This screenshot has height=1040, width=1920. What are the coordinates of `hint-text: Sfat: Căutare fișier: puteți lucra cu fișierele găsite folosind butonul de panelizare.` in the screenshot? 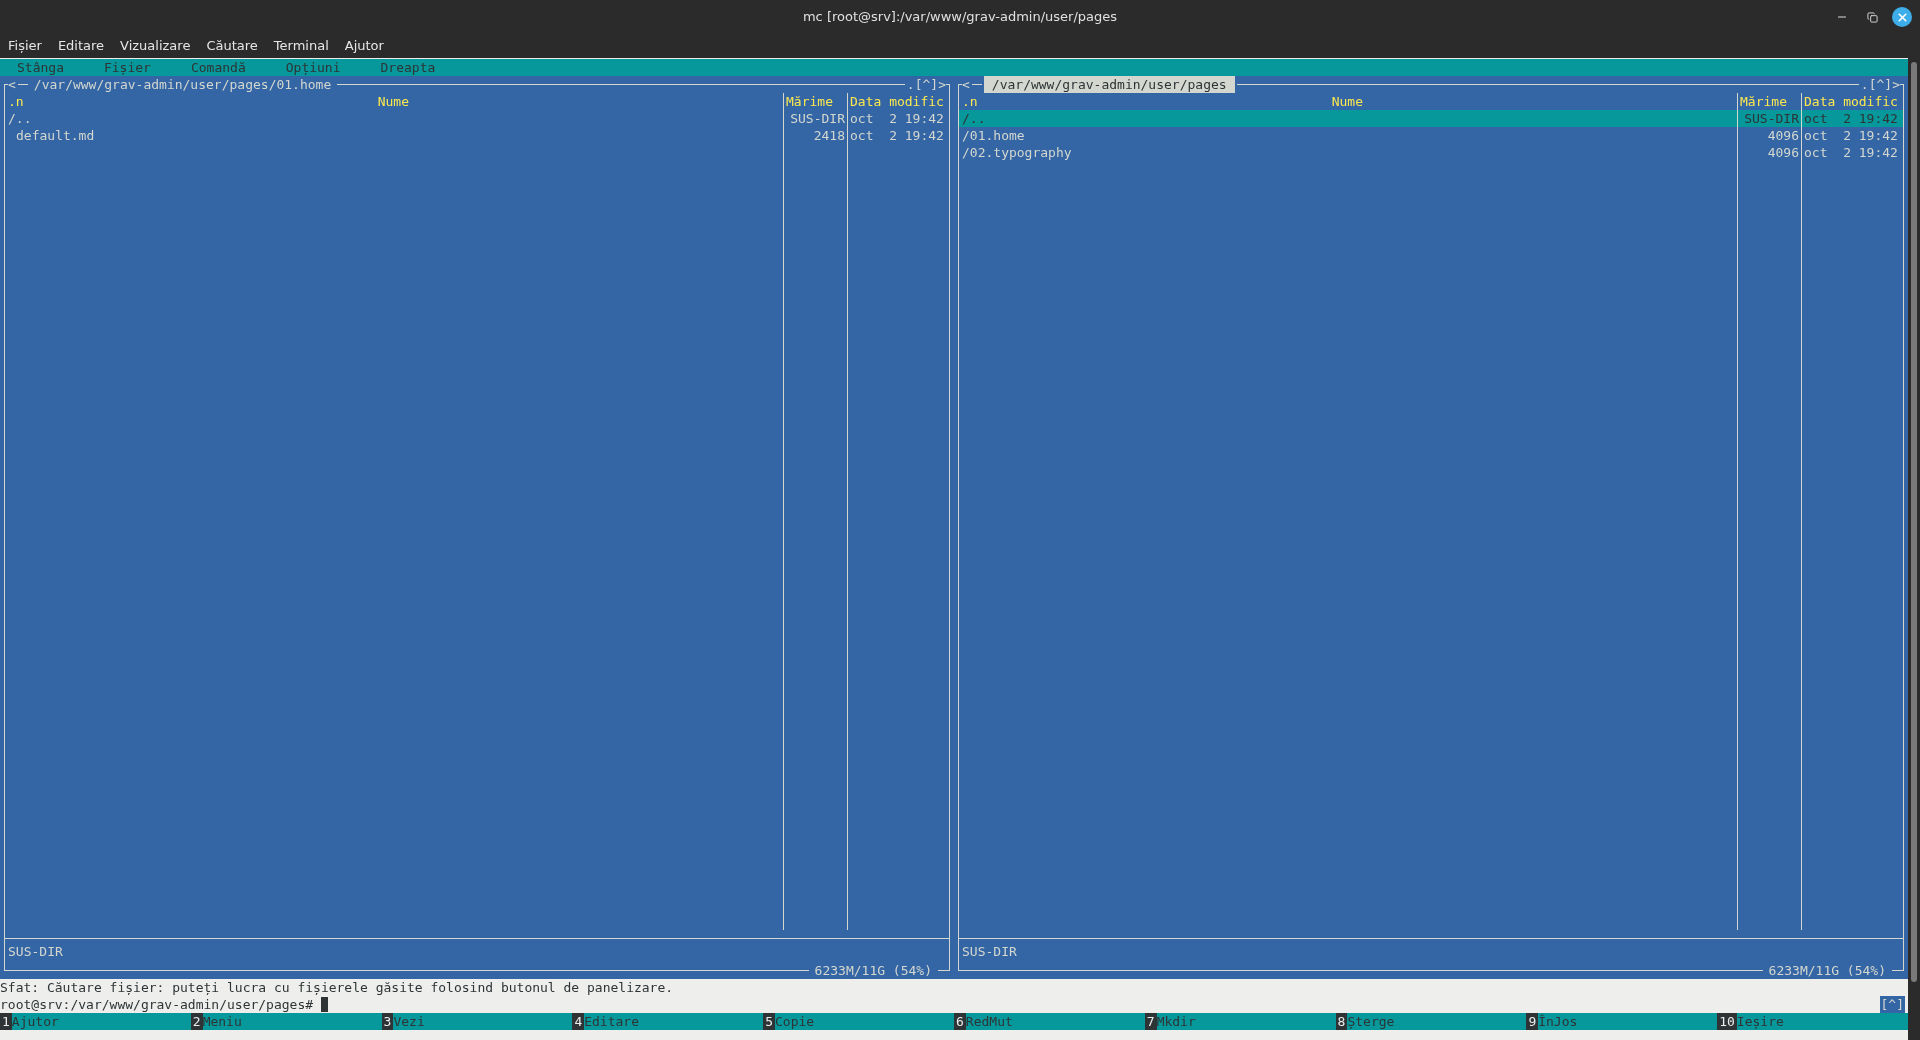 It's located at (337, 987).